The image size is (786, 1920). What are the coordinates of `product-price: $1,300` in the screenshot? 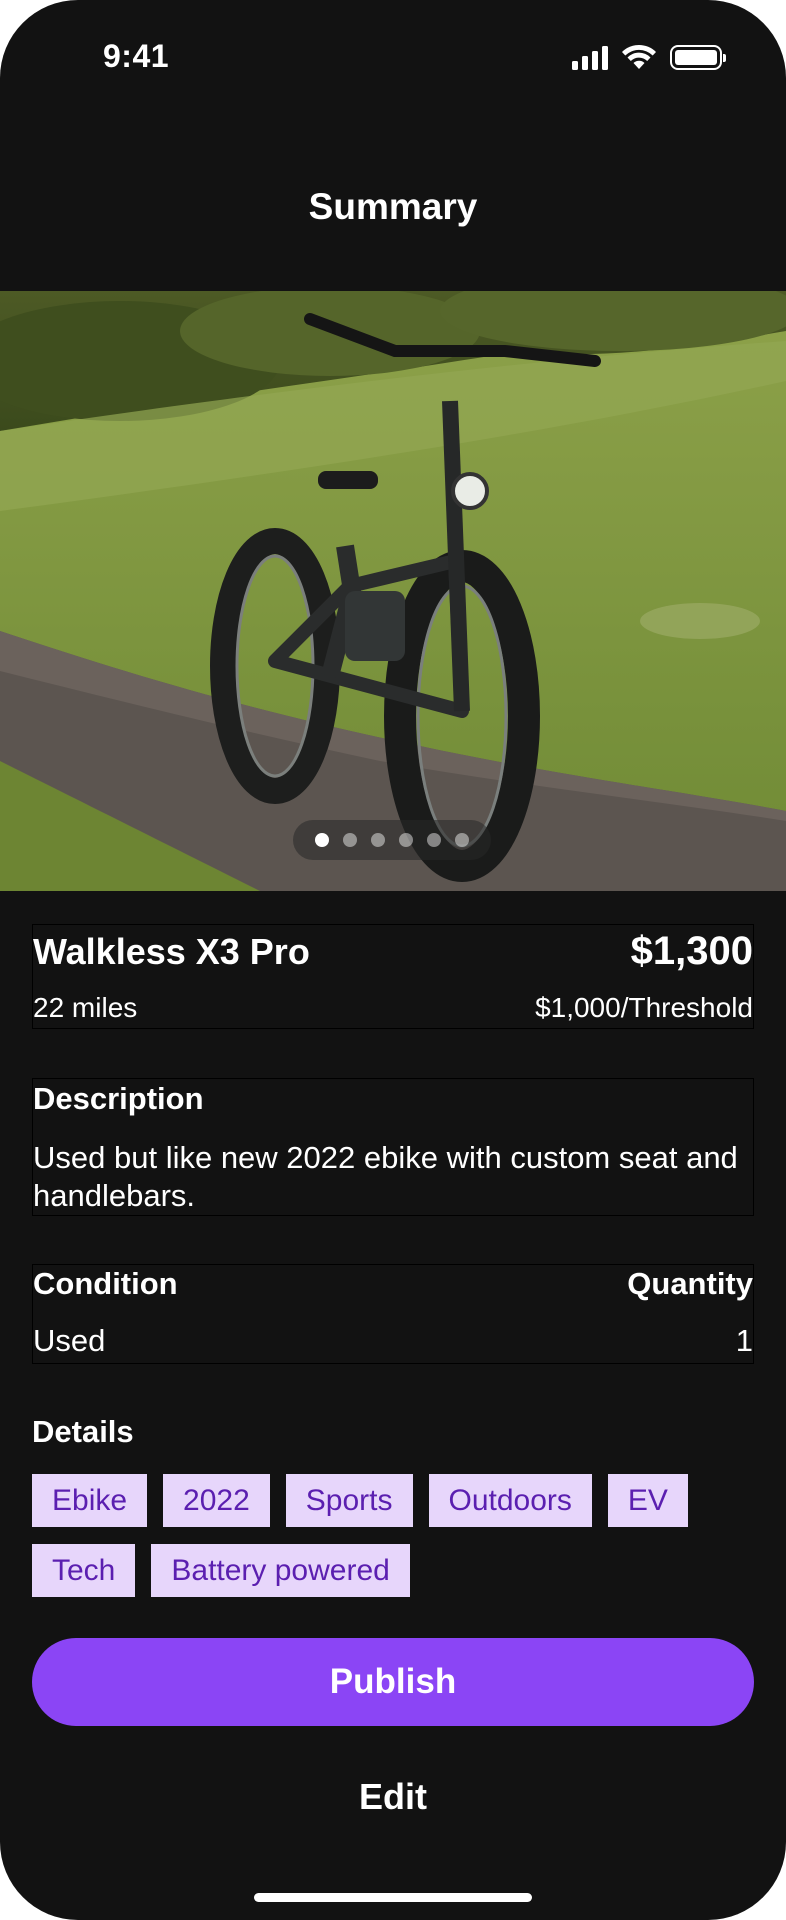 It's located at (691, 951).